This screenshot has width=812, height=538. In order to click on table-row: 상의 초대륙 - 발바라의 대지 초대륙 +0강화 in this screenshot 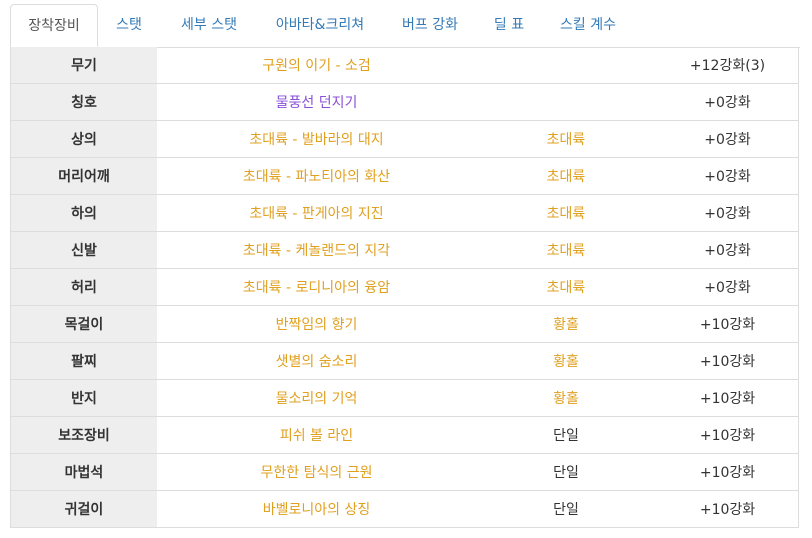, I will do `click(404, 138)`.